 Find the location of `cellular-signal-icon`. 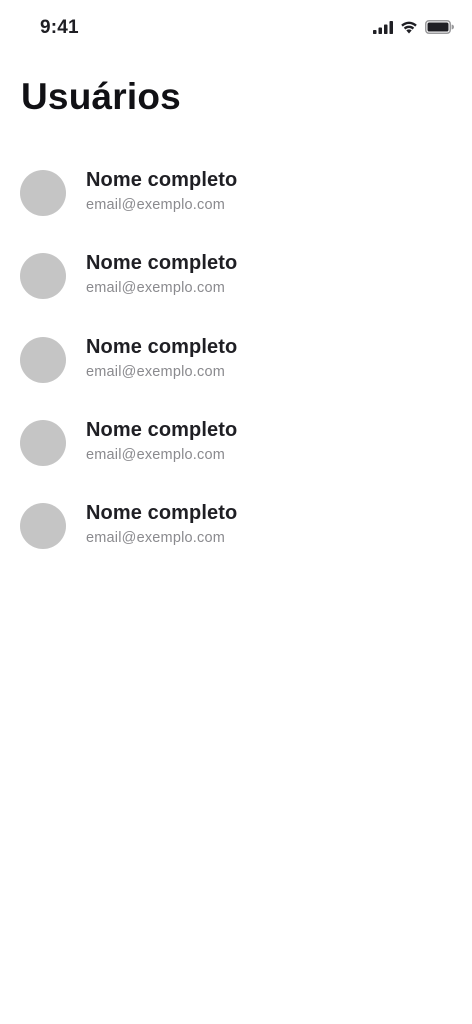

cellular-signal-icon is located at coordinates (383, 29).